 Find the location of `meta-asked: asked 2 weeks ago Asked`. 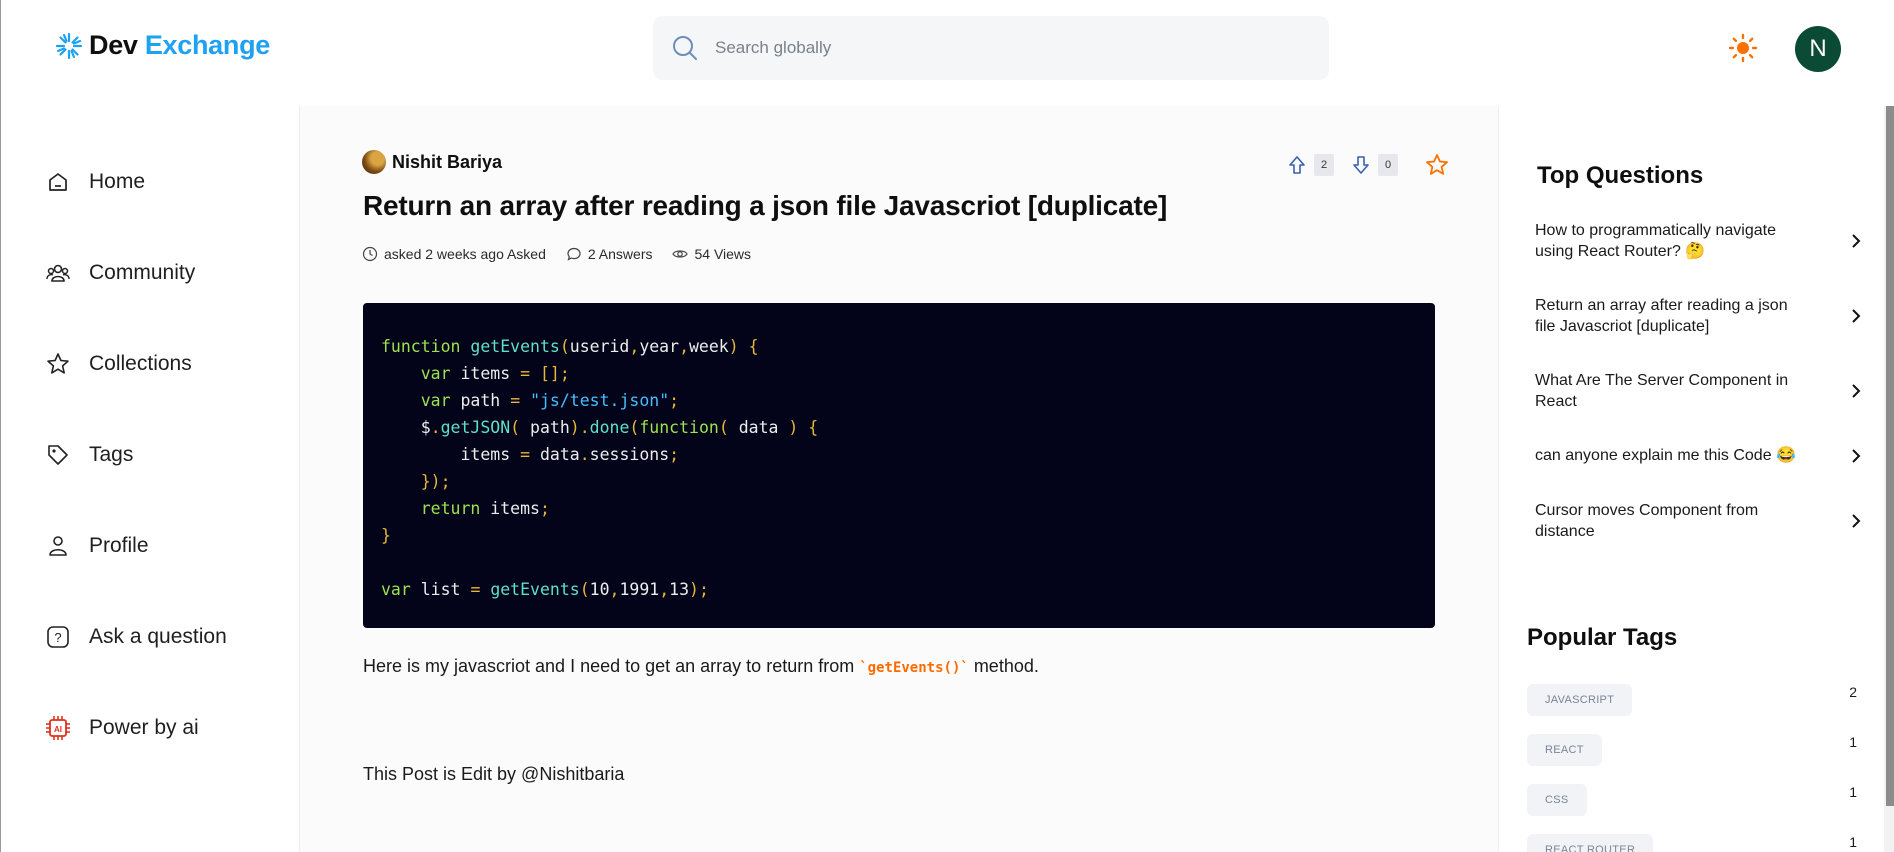

meta-asked: asked 2 weeks ago Asked is located at coordinates (454, 254).